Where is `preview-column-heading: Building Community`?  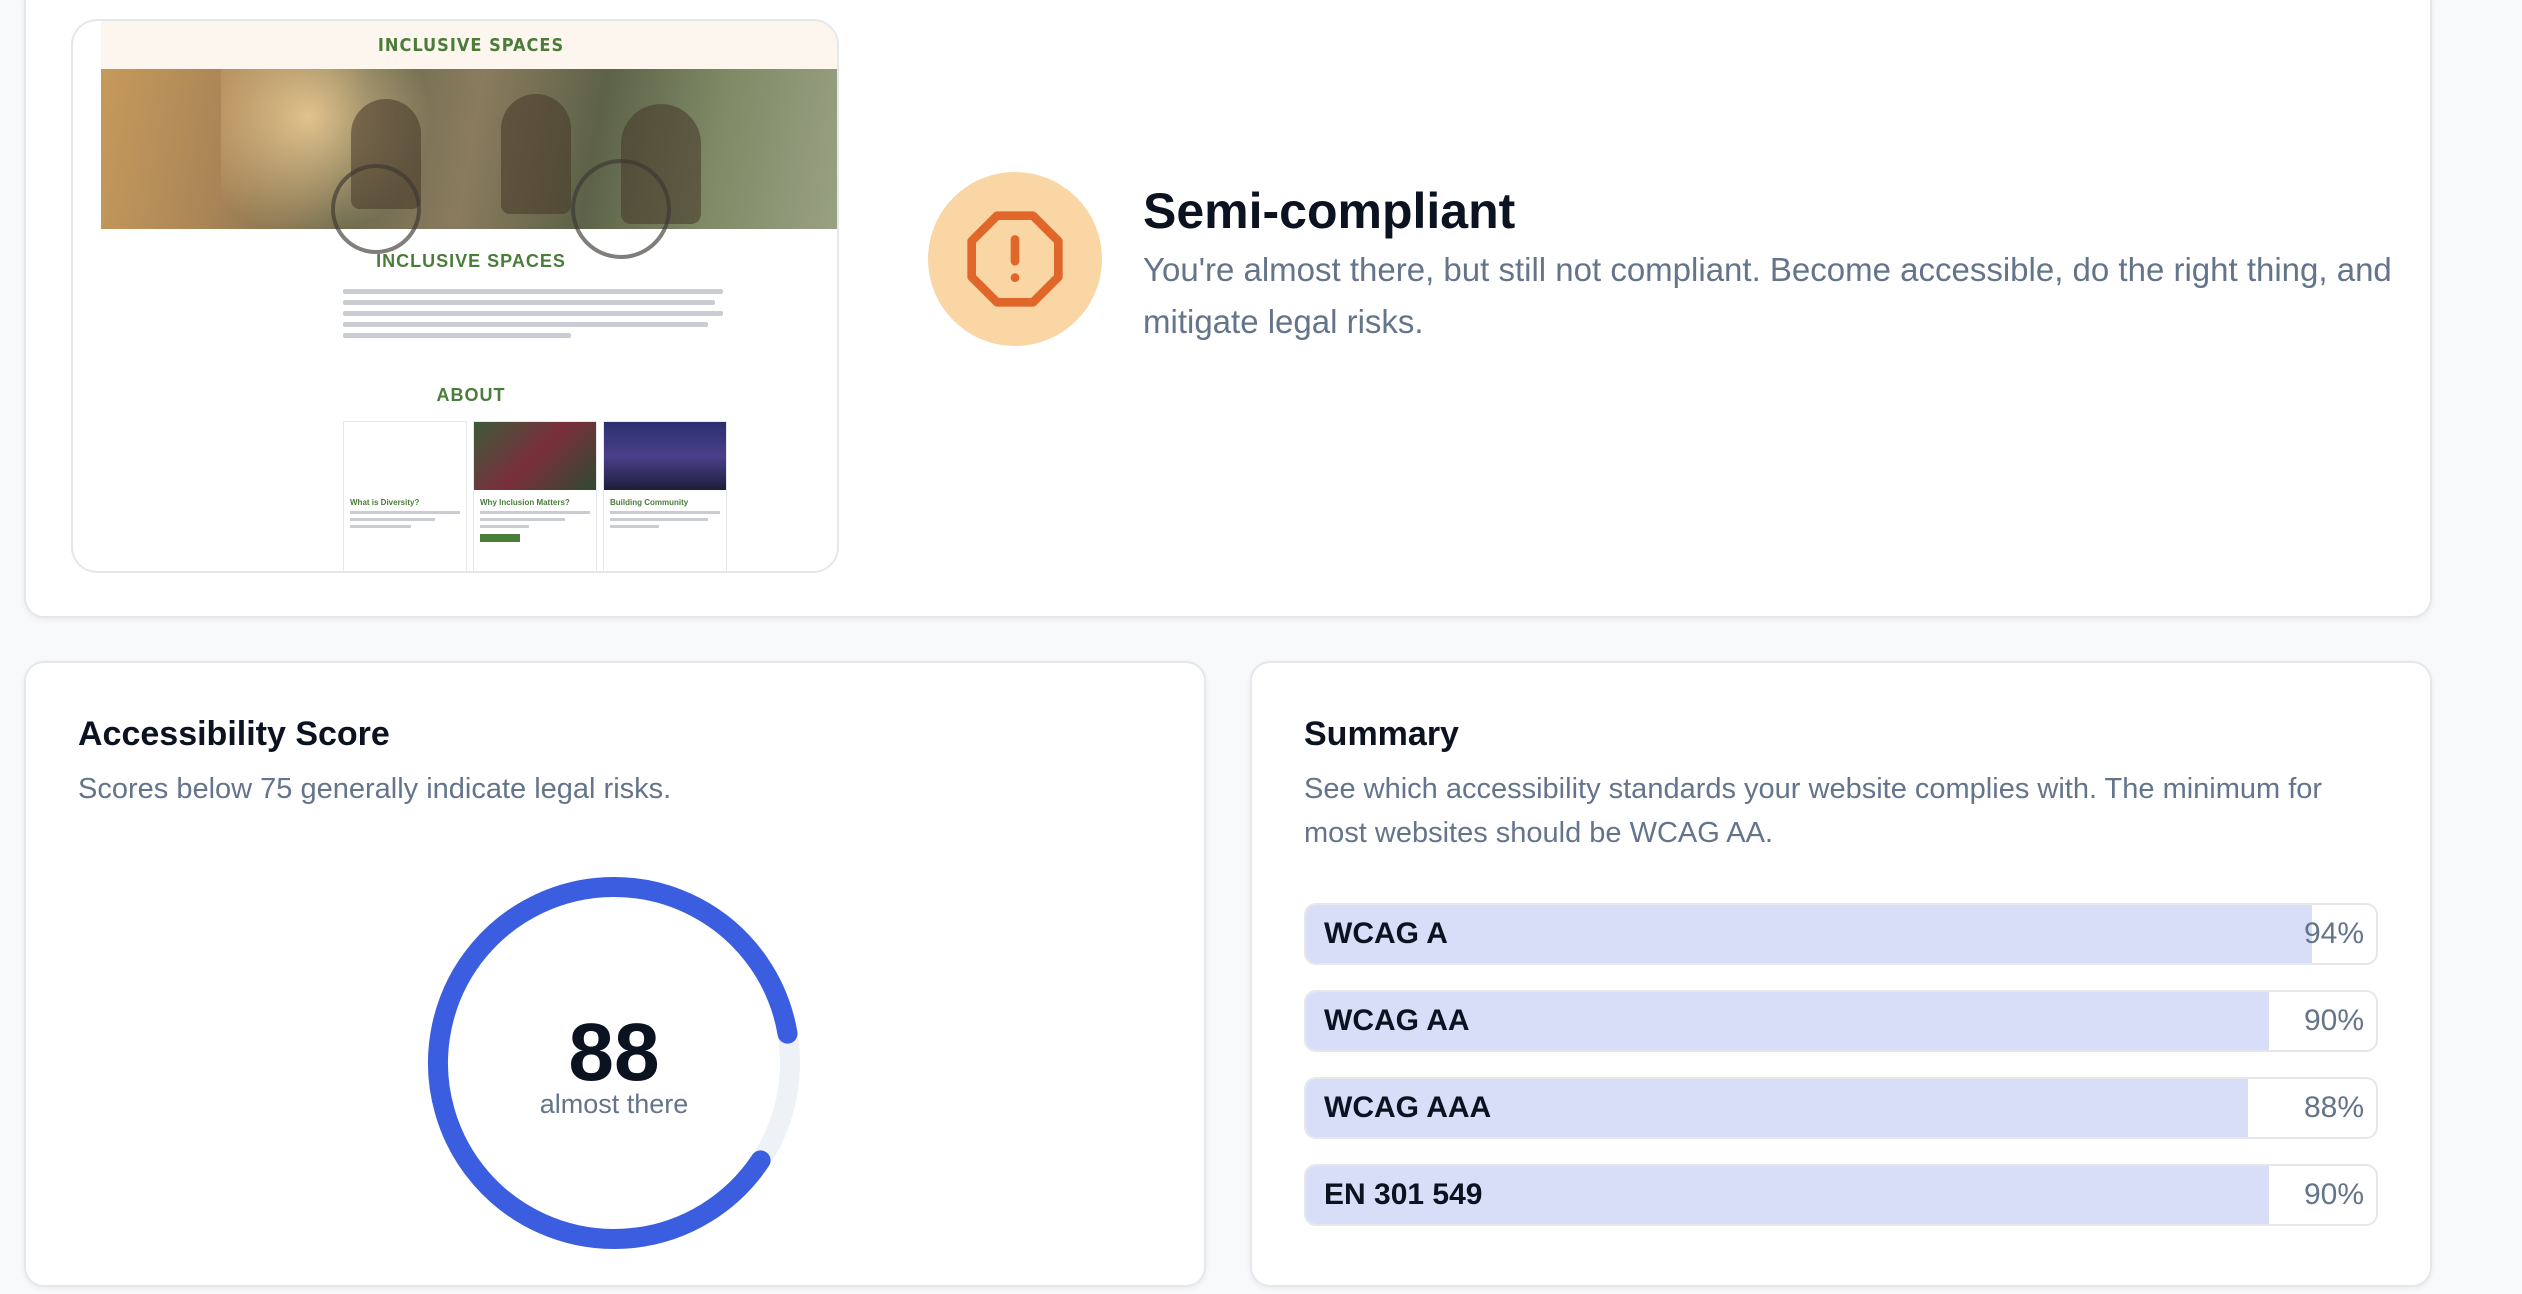 preview-column-heading: Building Community is located at coordinates (649, 502).